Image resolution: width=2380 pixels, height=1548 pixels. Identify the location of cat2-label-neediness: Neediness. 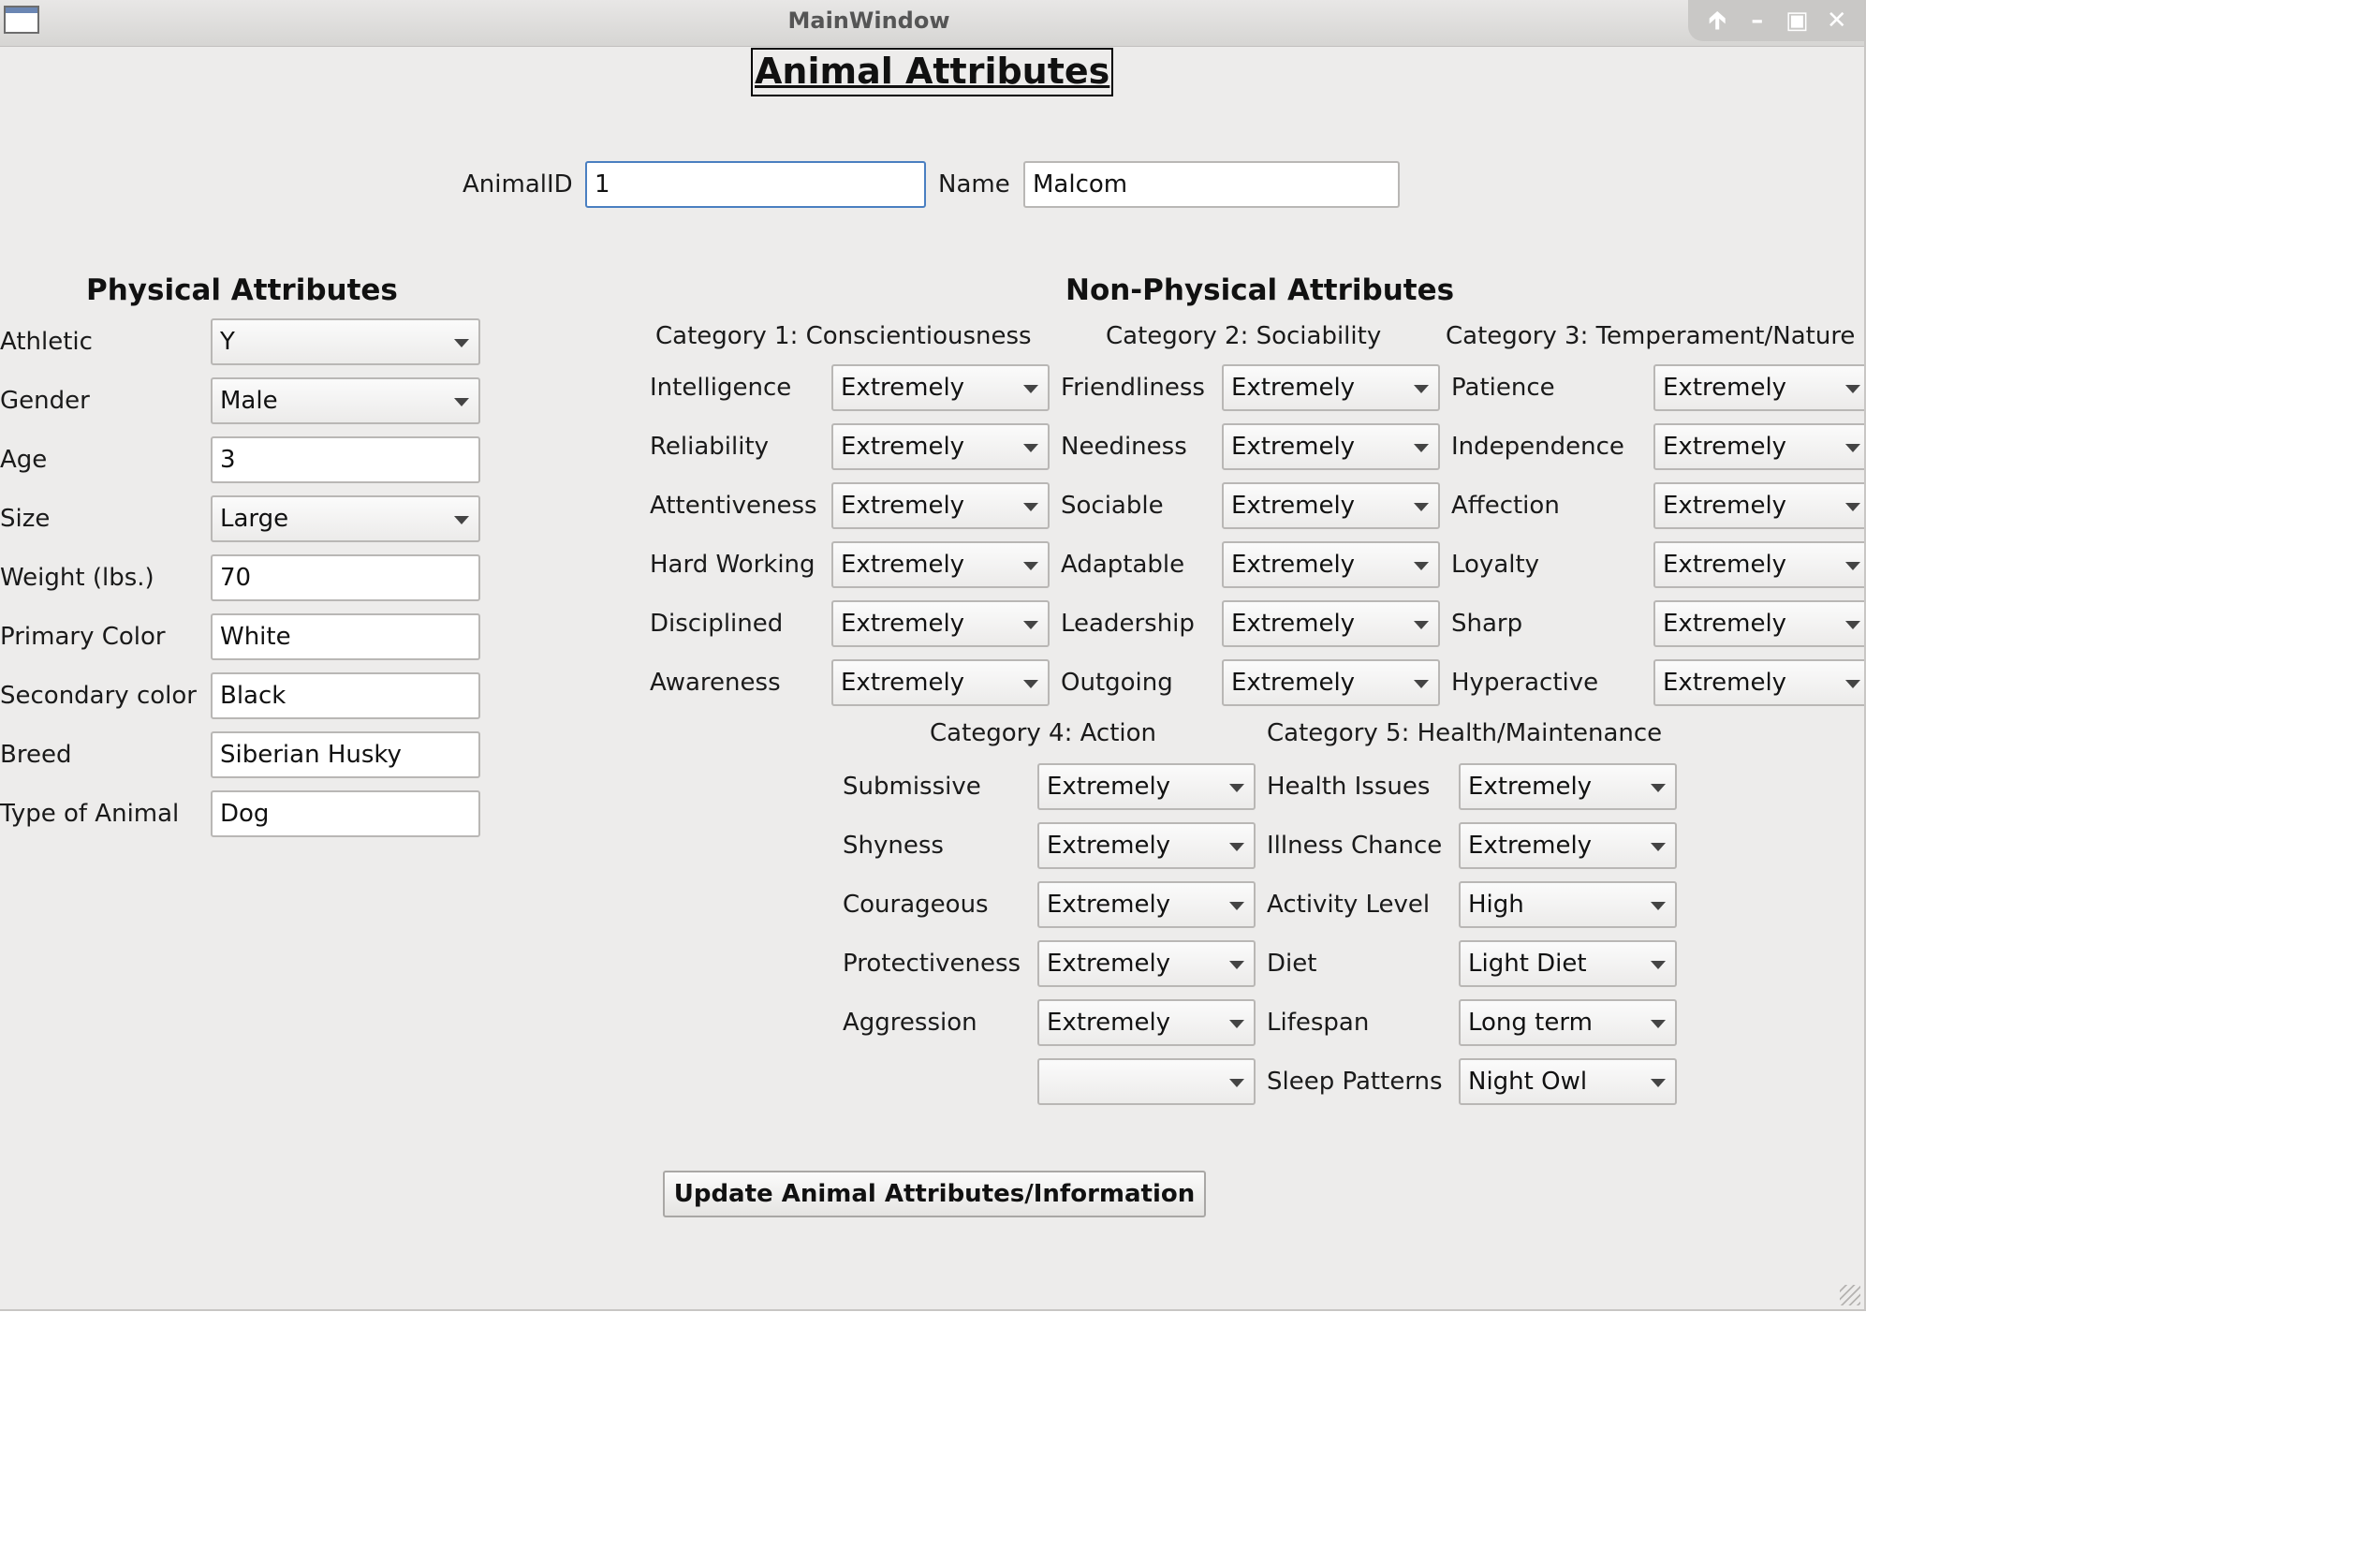
(1124, 447).